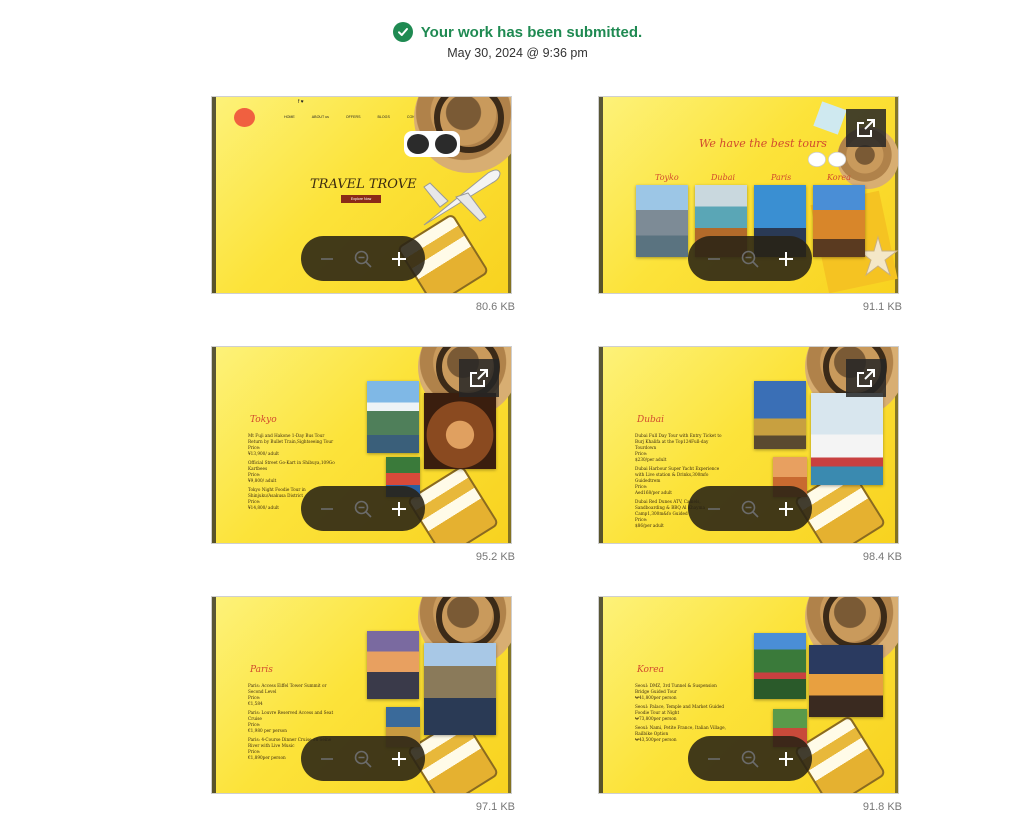 This screenshot has width=1035, height=835. What do you see at coordinates (383, 117) in the screenshot?
I see `nav-blogs: BLOGS` at bounding box center [383, 117].